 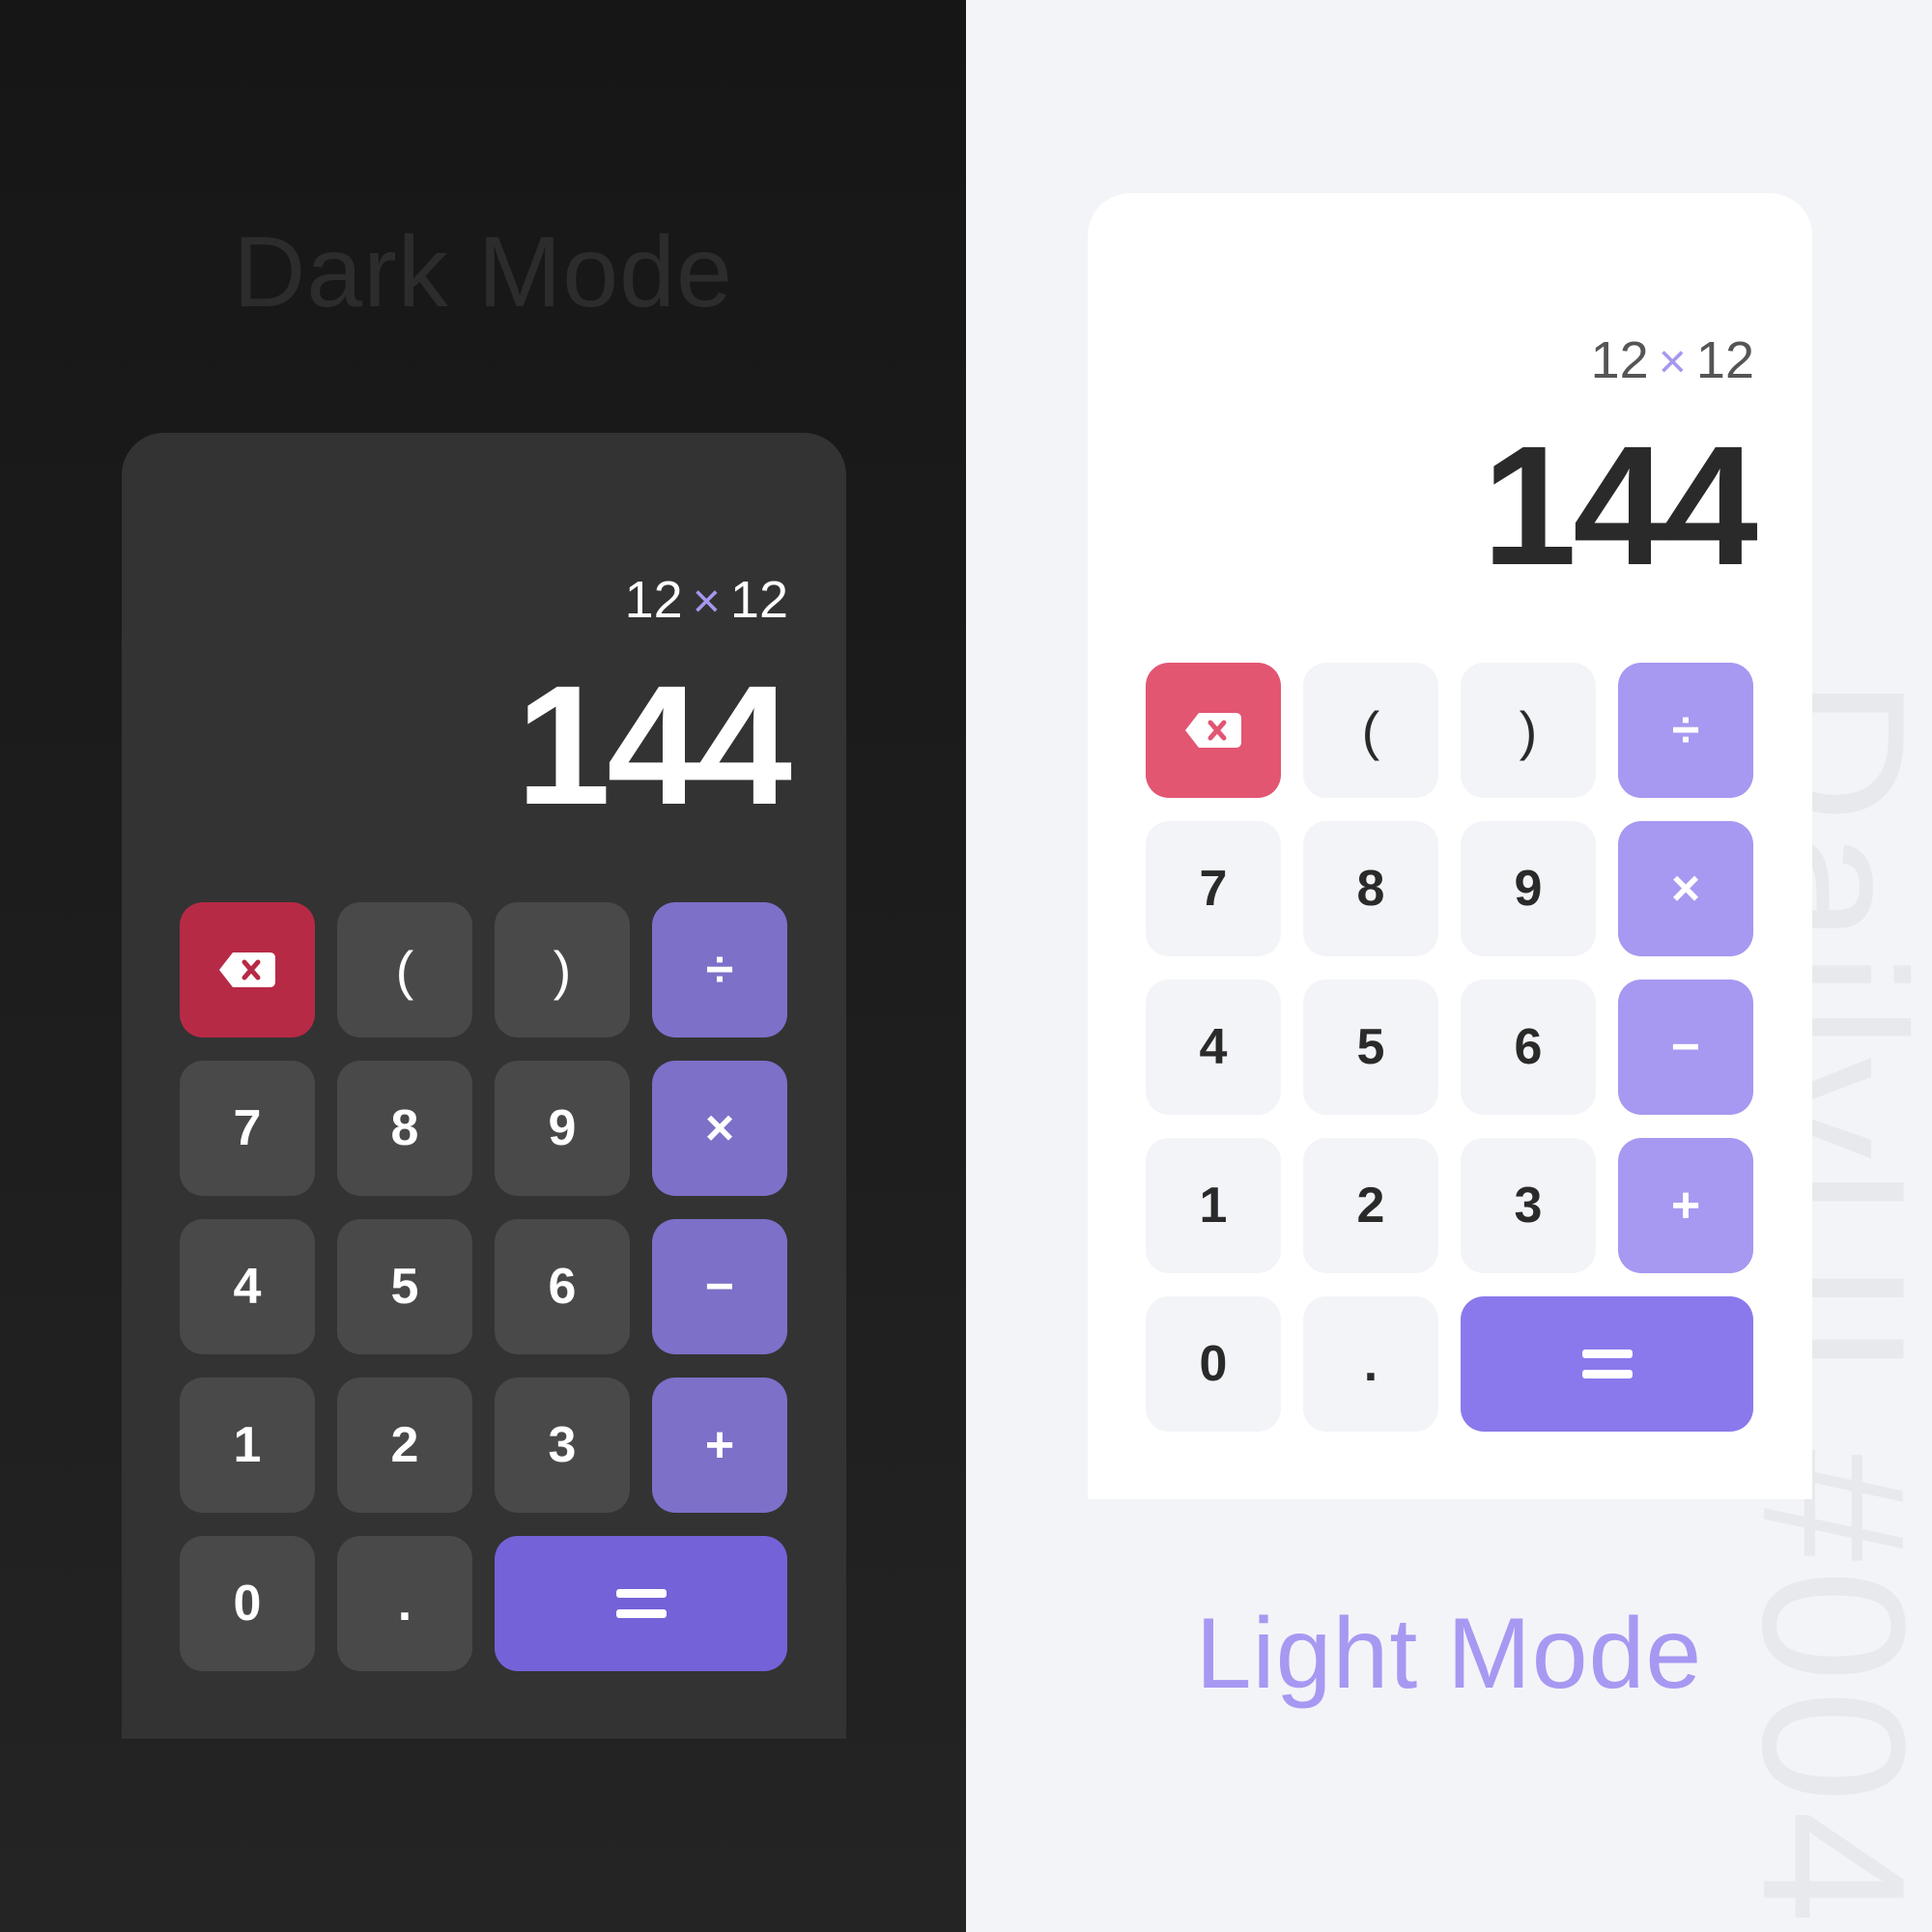 I want to click on dark-mode-heading: Dark Mode, so click(x=483, y=272).